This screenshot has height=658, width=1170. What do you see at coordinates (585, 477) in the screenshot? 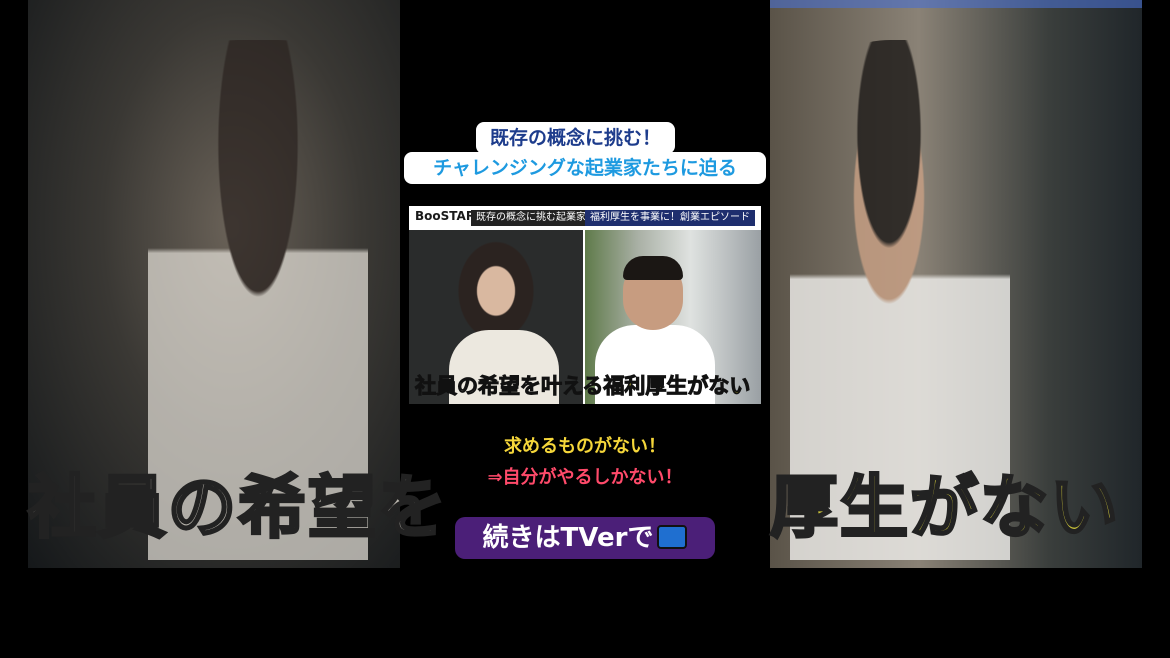
I see `note-line-2: ⇒自分がやるしかない！` at bounding box center [585, 477].